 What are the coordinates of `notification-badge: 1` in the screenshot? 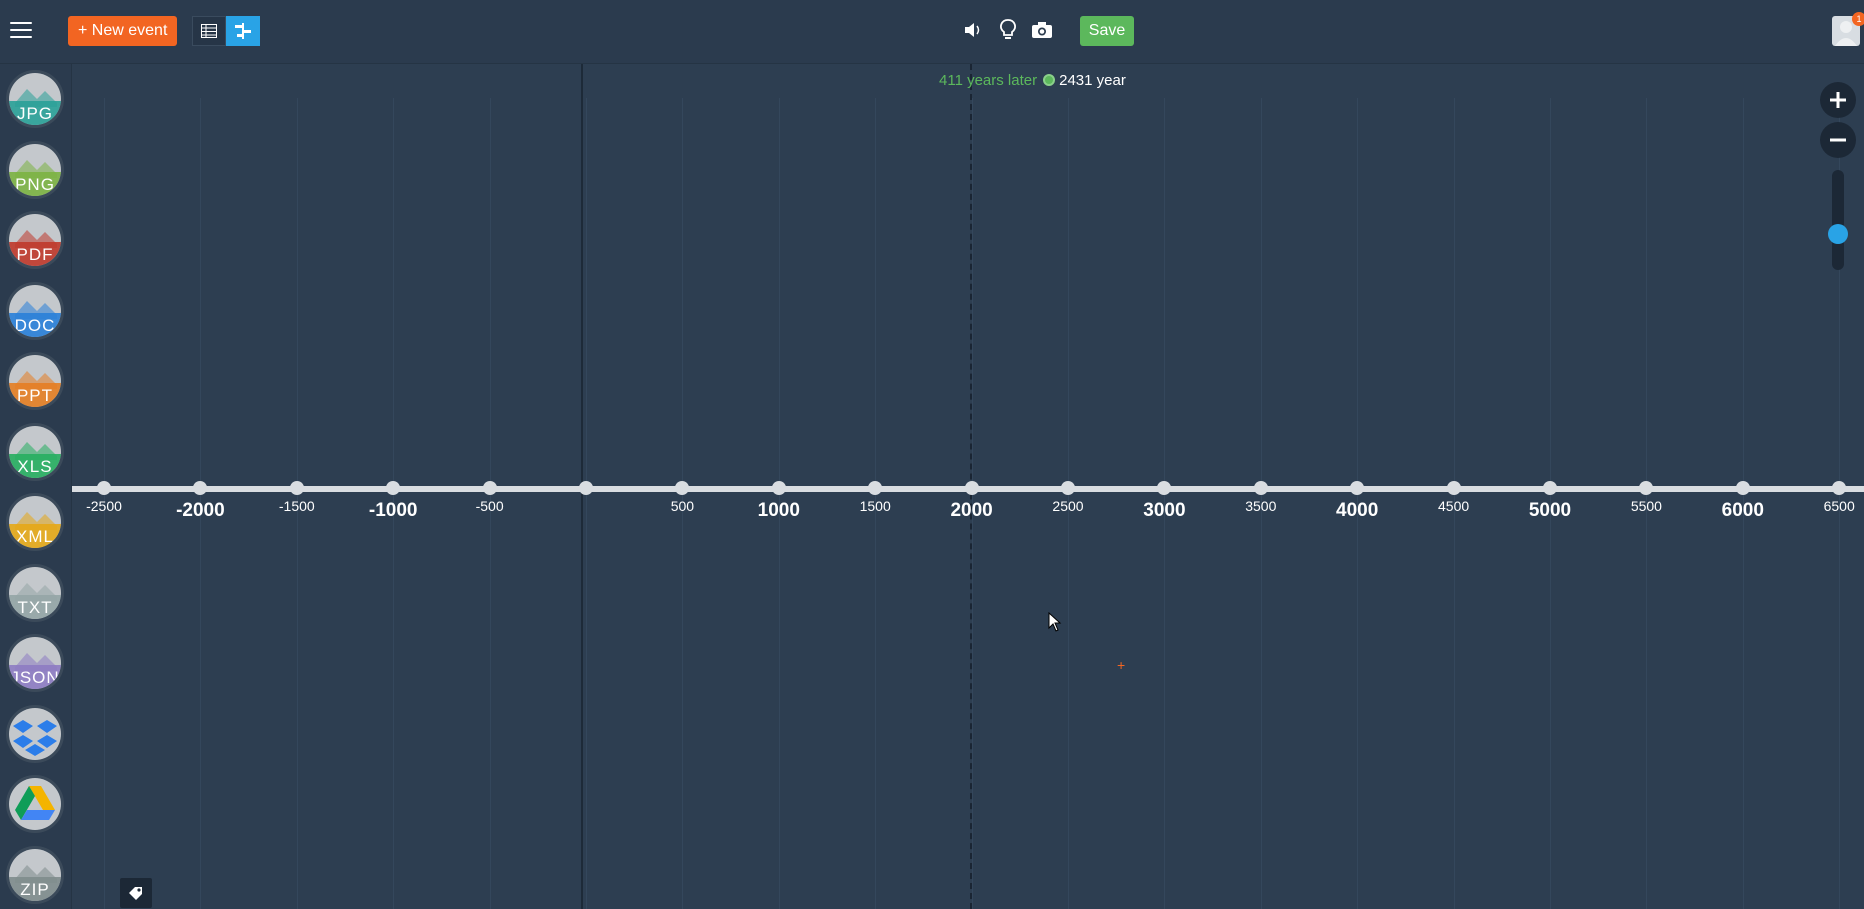 It's located at (1858, 19).